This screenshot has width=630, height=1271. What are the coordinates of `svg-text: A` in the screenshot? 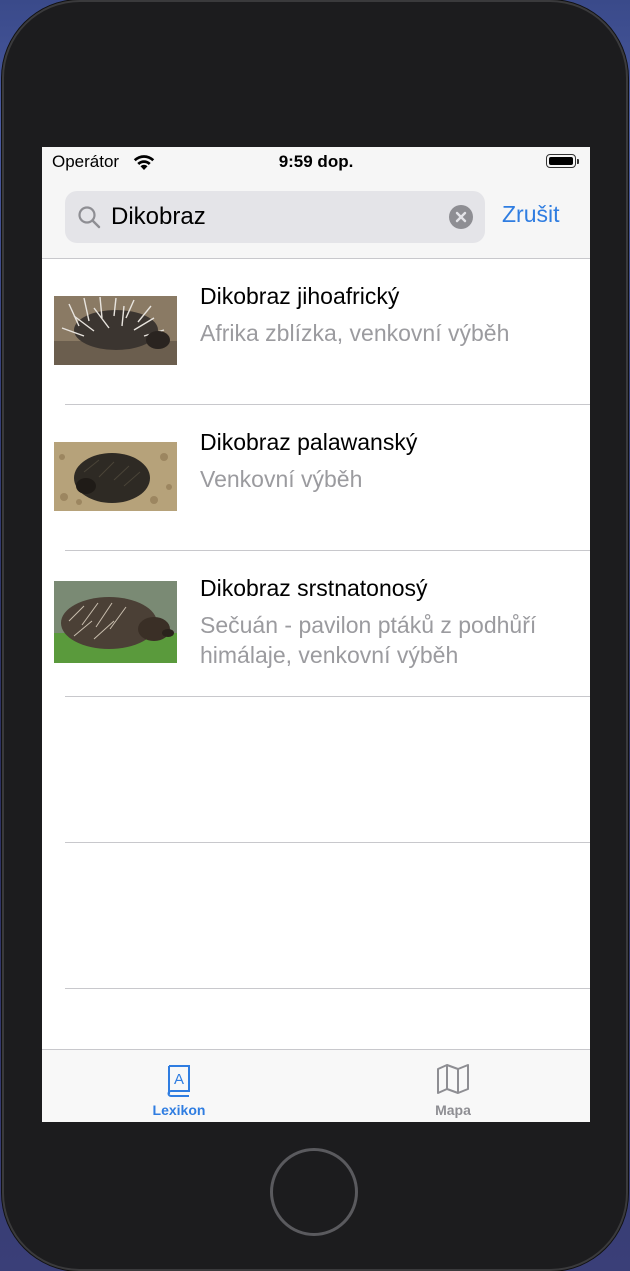 It's located at (179, 1079).